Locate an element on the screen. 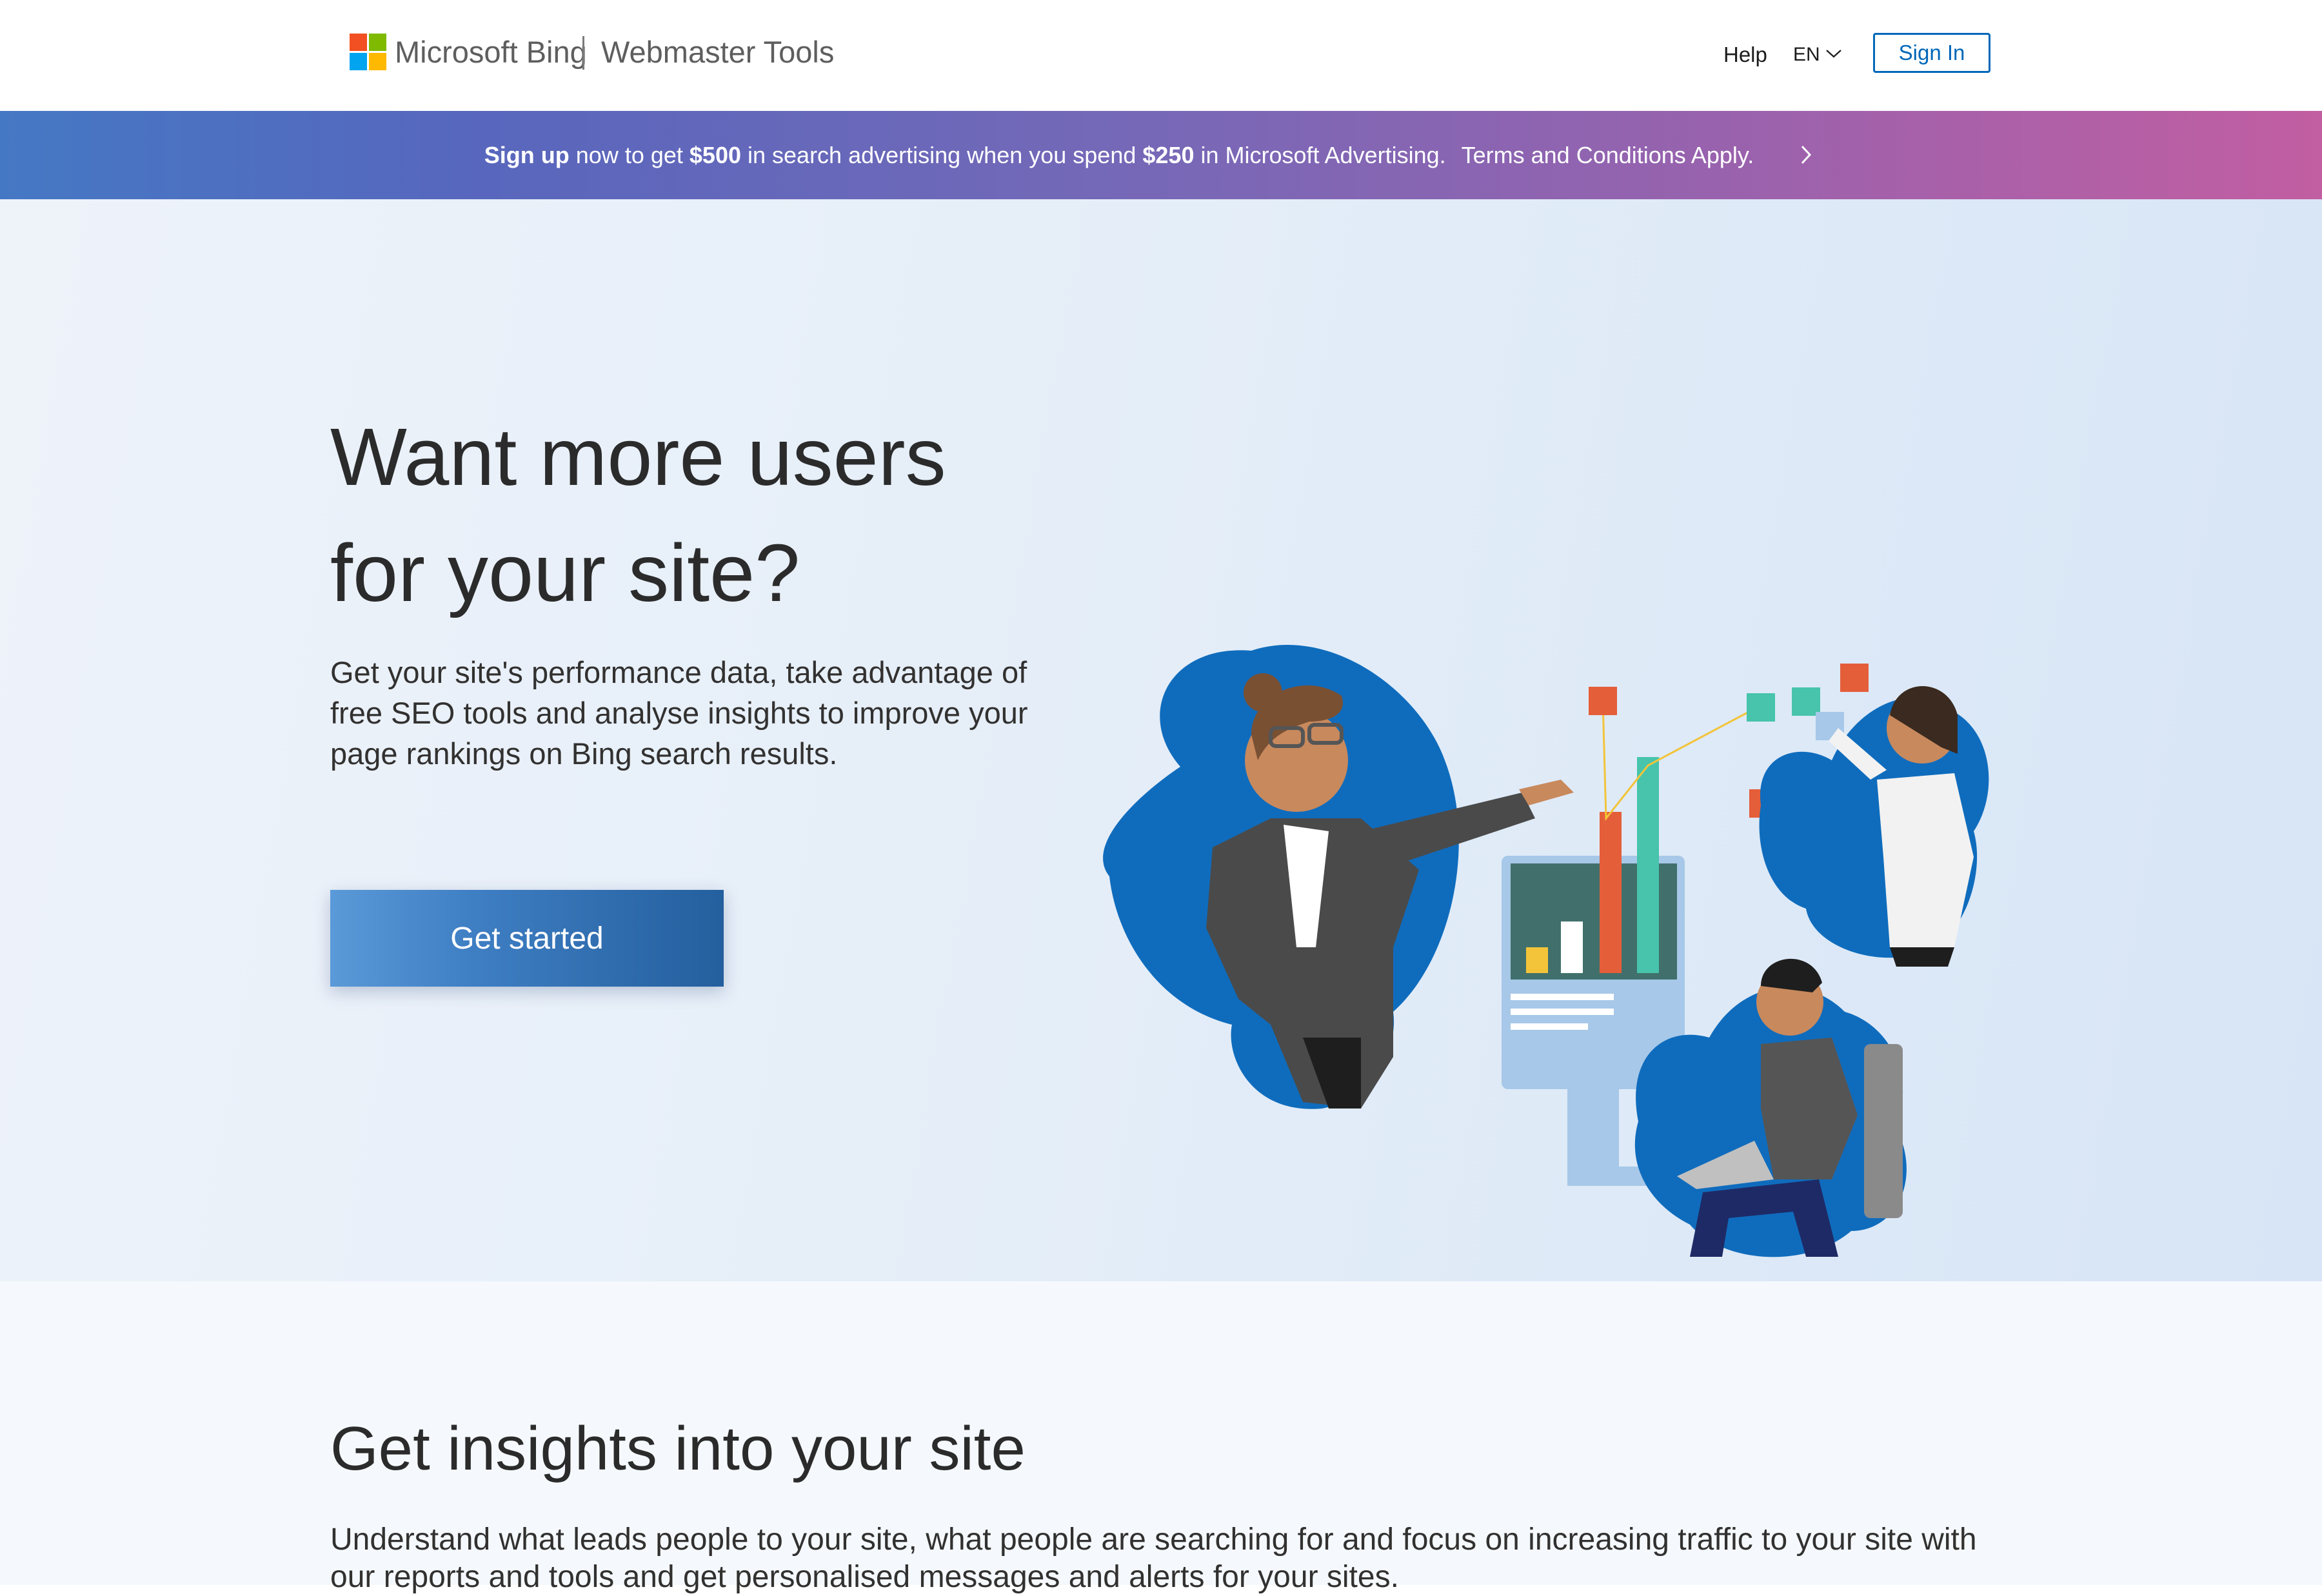 The width and height of the screenshot is (2322, 1596). brand-divider is located at coordinates (583, 53).